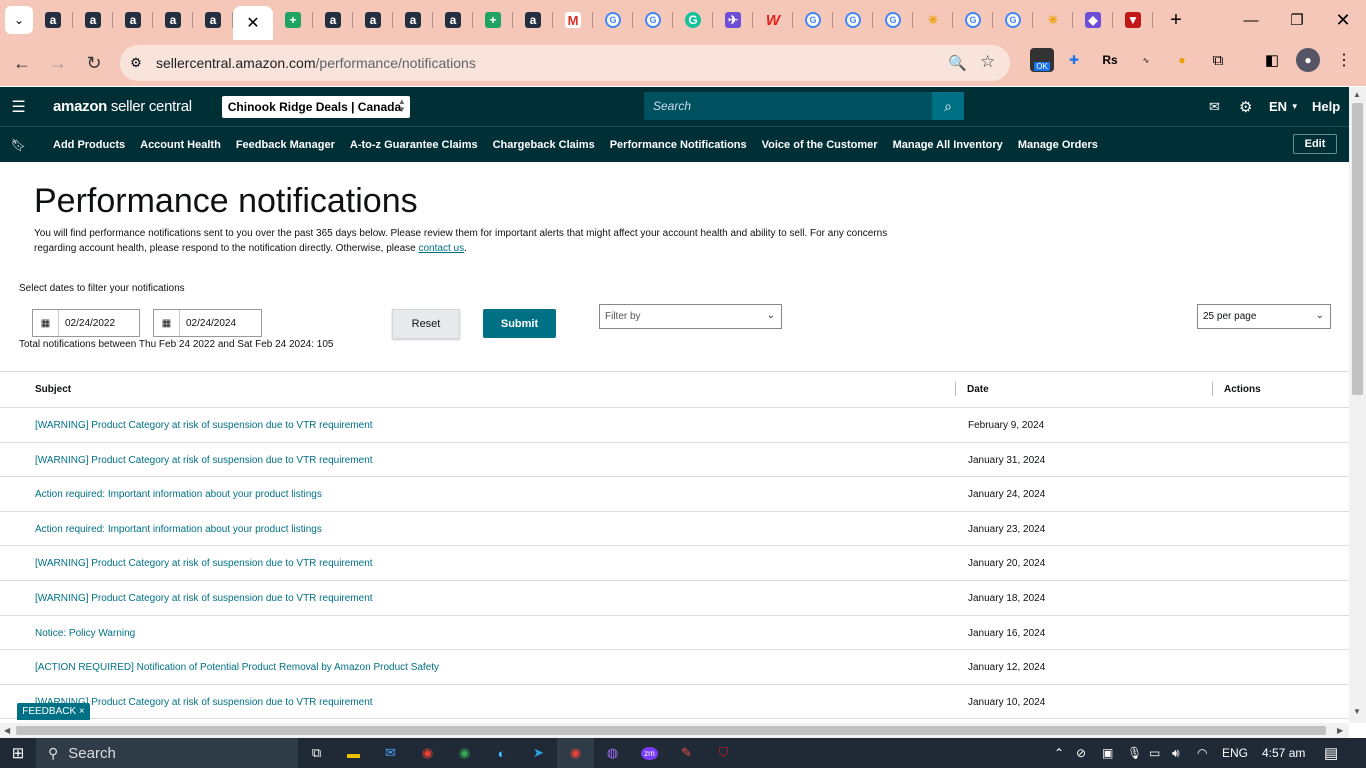 The width and height of the screenshot is (1366, 768). Describe the element at coordinates (427, 753) in the screenshot. I see `chrome-icon: ◉` at that location.